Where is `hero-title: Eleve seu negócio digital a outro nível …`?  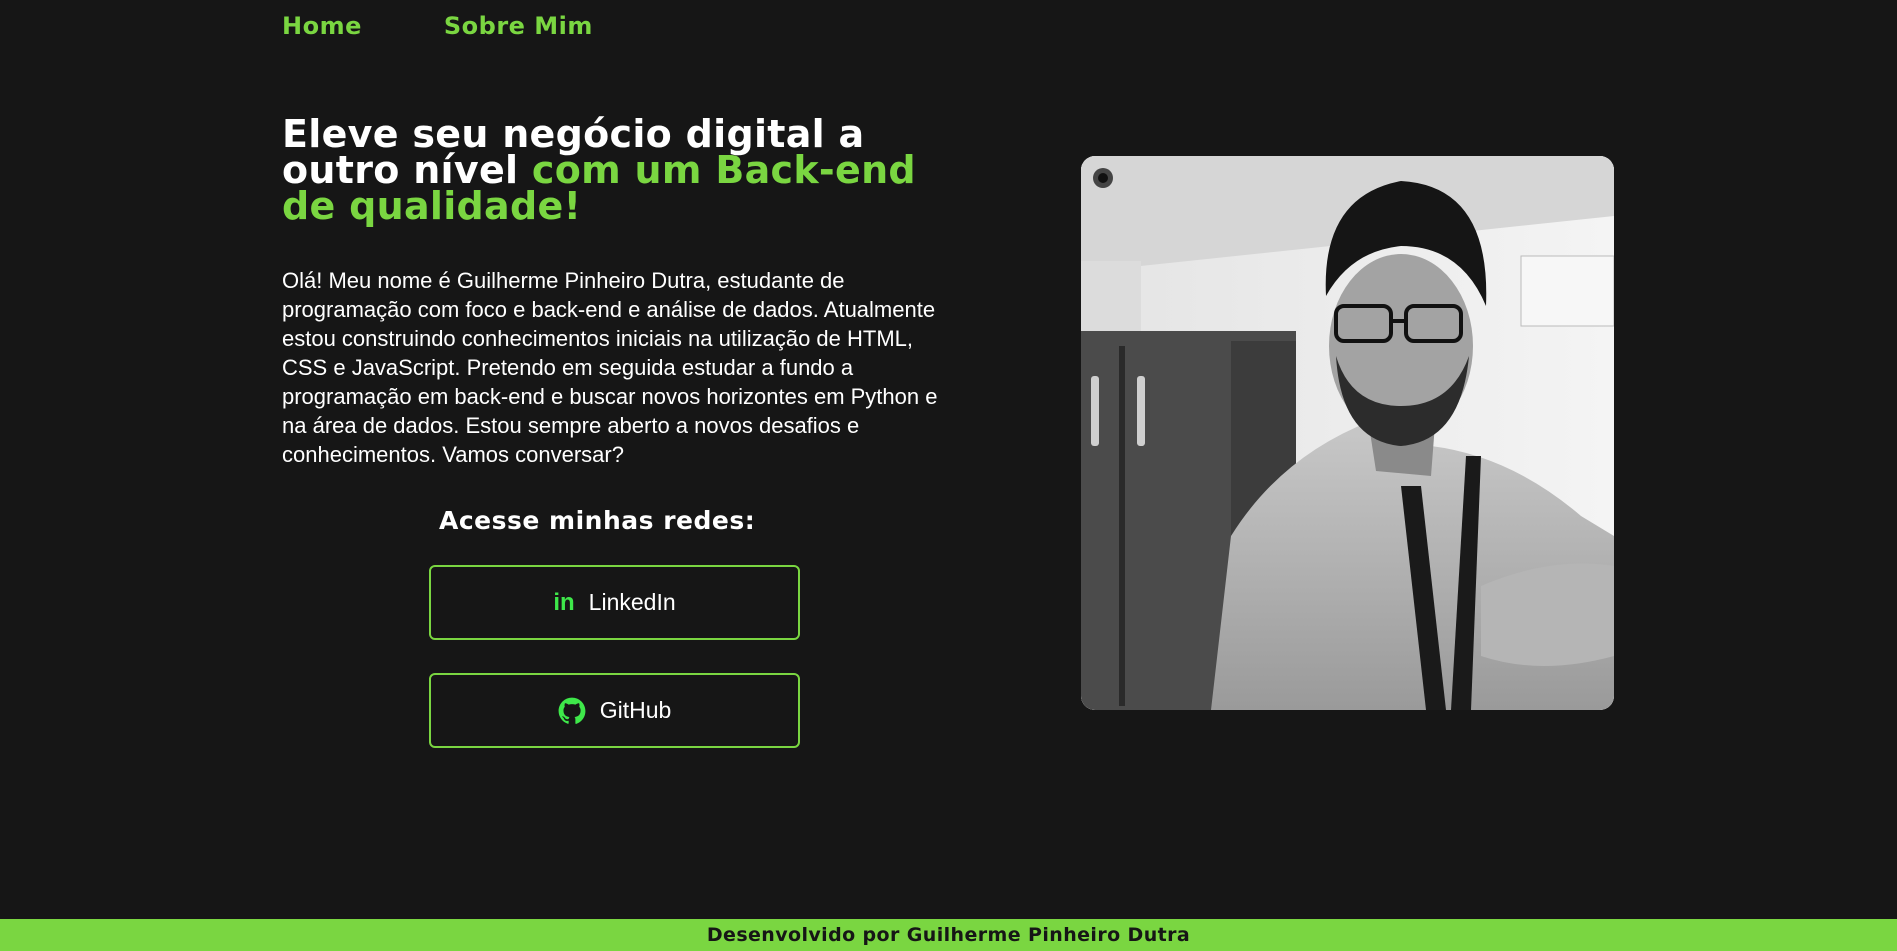
hero-title: Eleve seu negócio digital a outro nível … is located at coordinates (627, 170).